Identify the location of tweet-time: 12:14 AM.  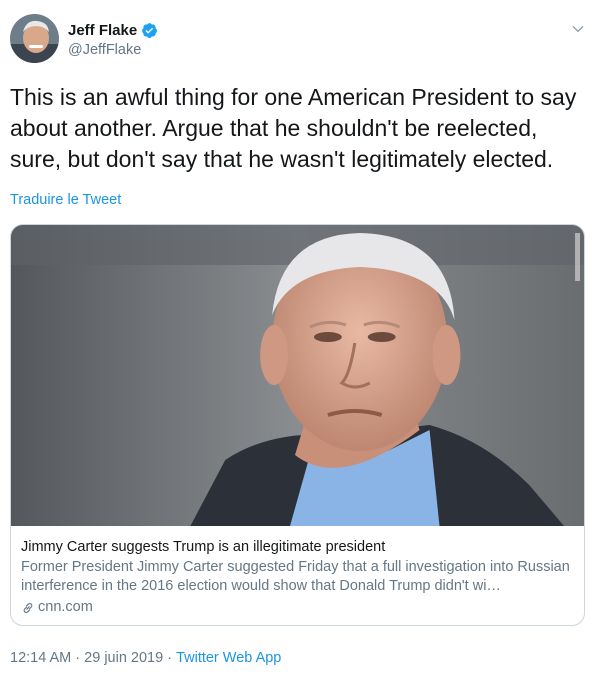
(40, 658).